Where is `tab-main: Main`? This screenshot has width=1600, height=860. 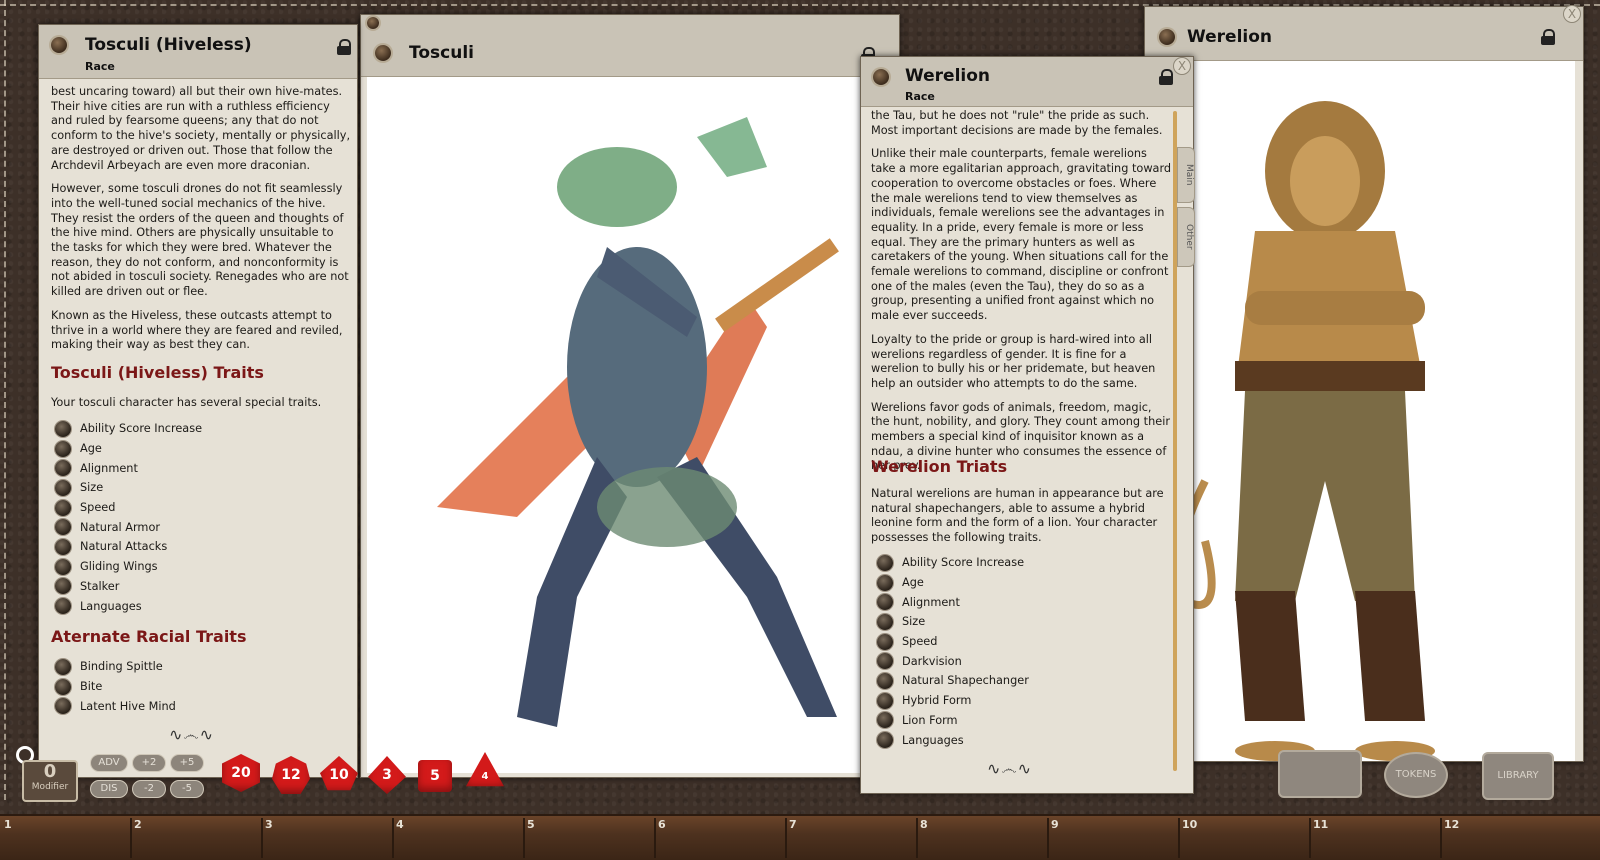 tab-main: Main is located at coordinates (1186, 175).